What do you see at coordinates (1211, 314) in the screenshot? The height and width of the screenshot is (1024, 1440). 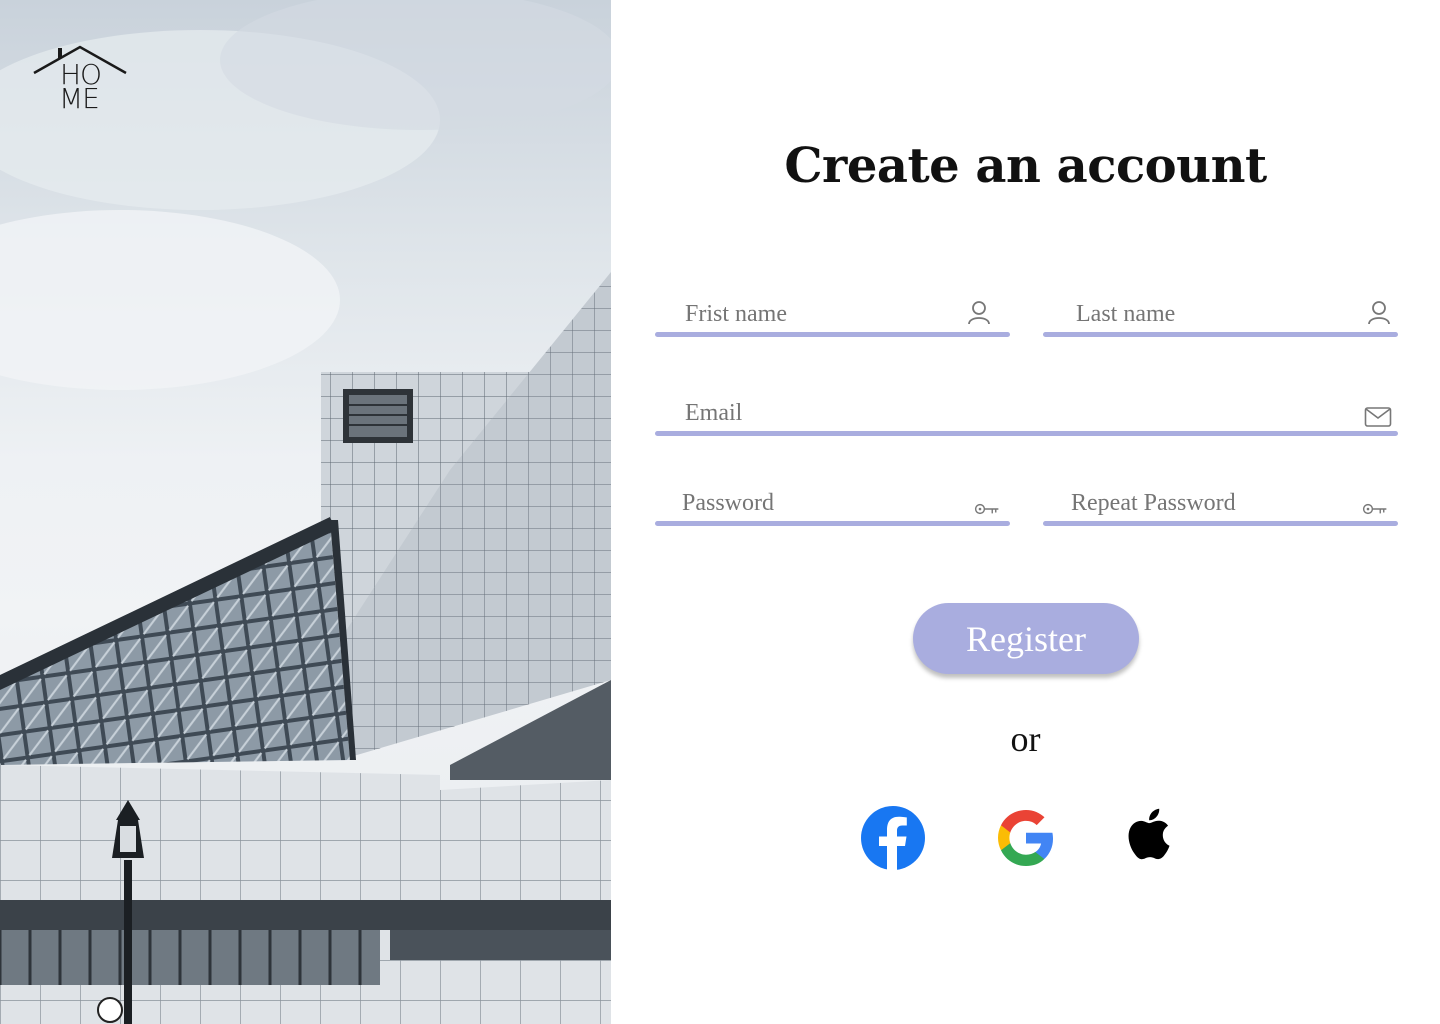 I see `last-name-input` at bounding box center [1211, 314].